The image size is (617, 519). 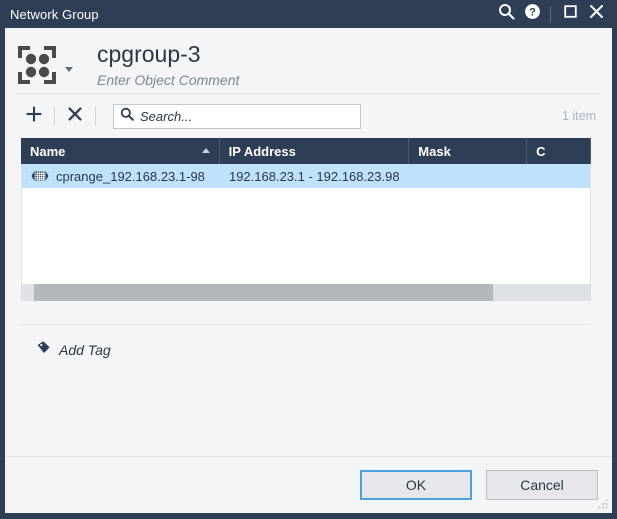 I want to click on add-object-button, so click(x=34, y=116).